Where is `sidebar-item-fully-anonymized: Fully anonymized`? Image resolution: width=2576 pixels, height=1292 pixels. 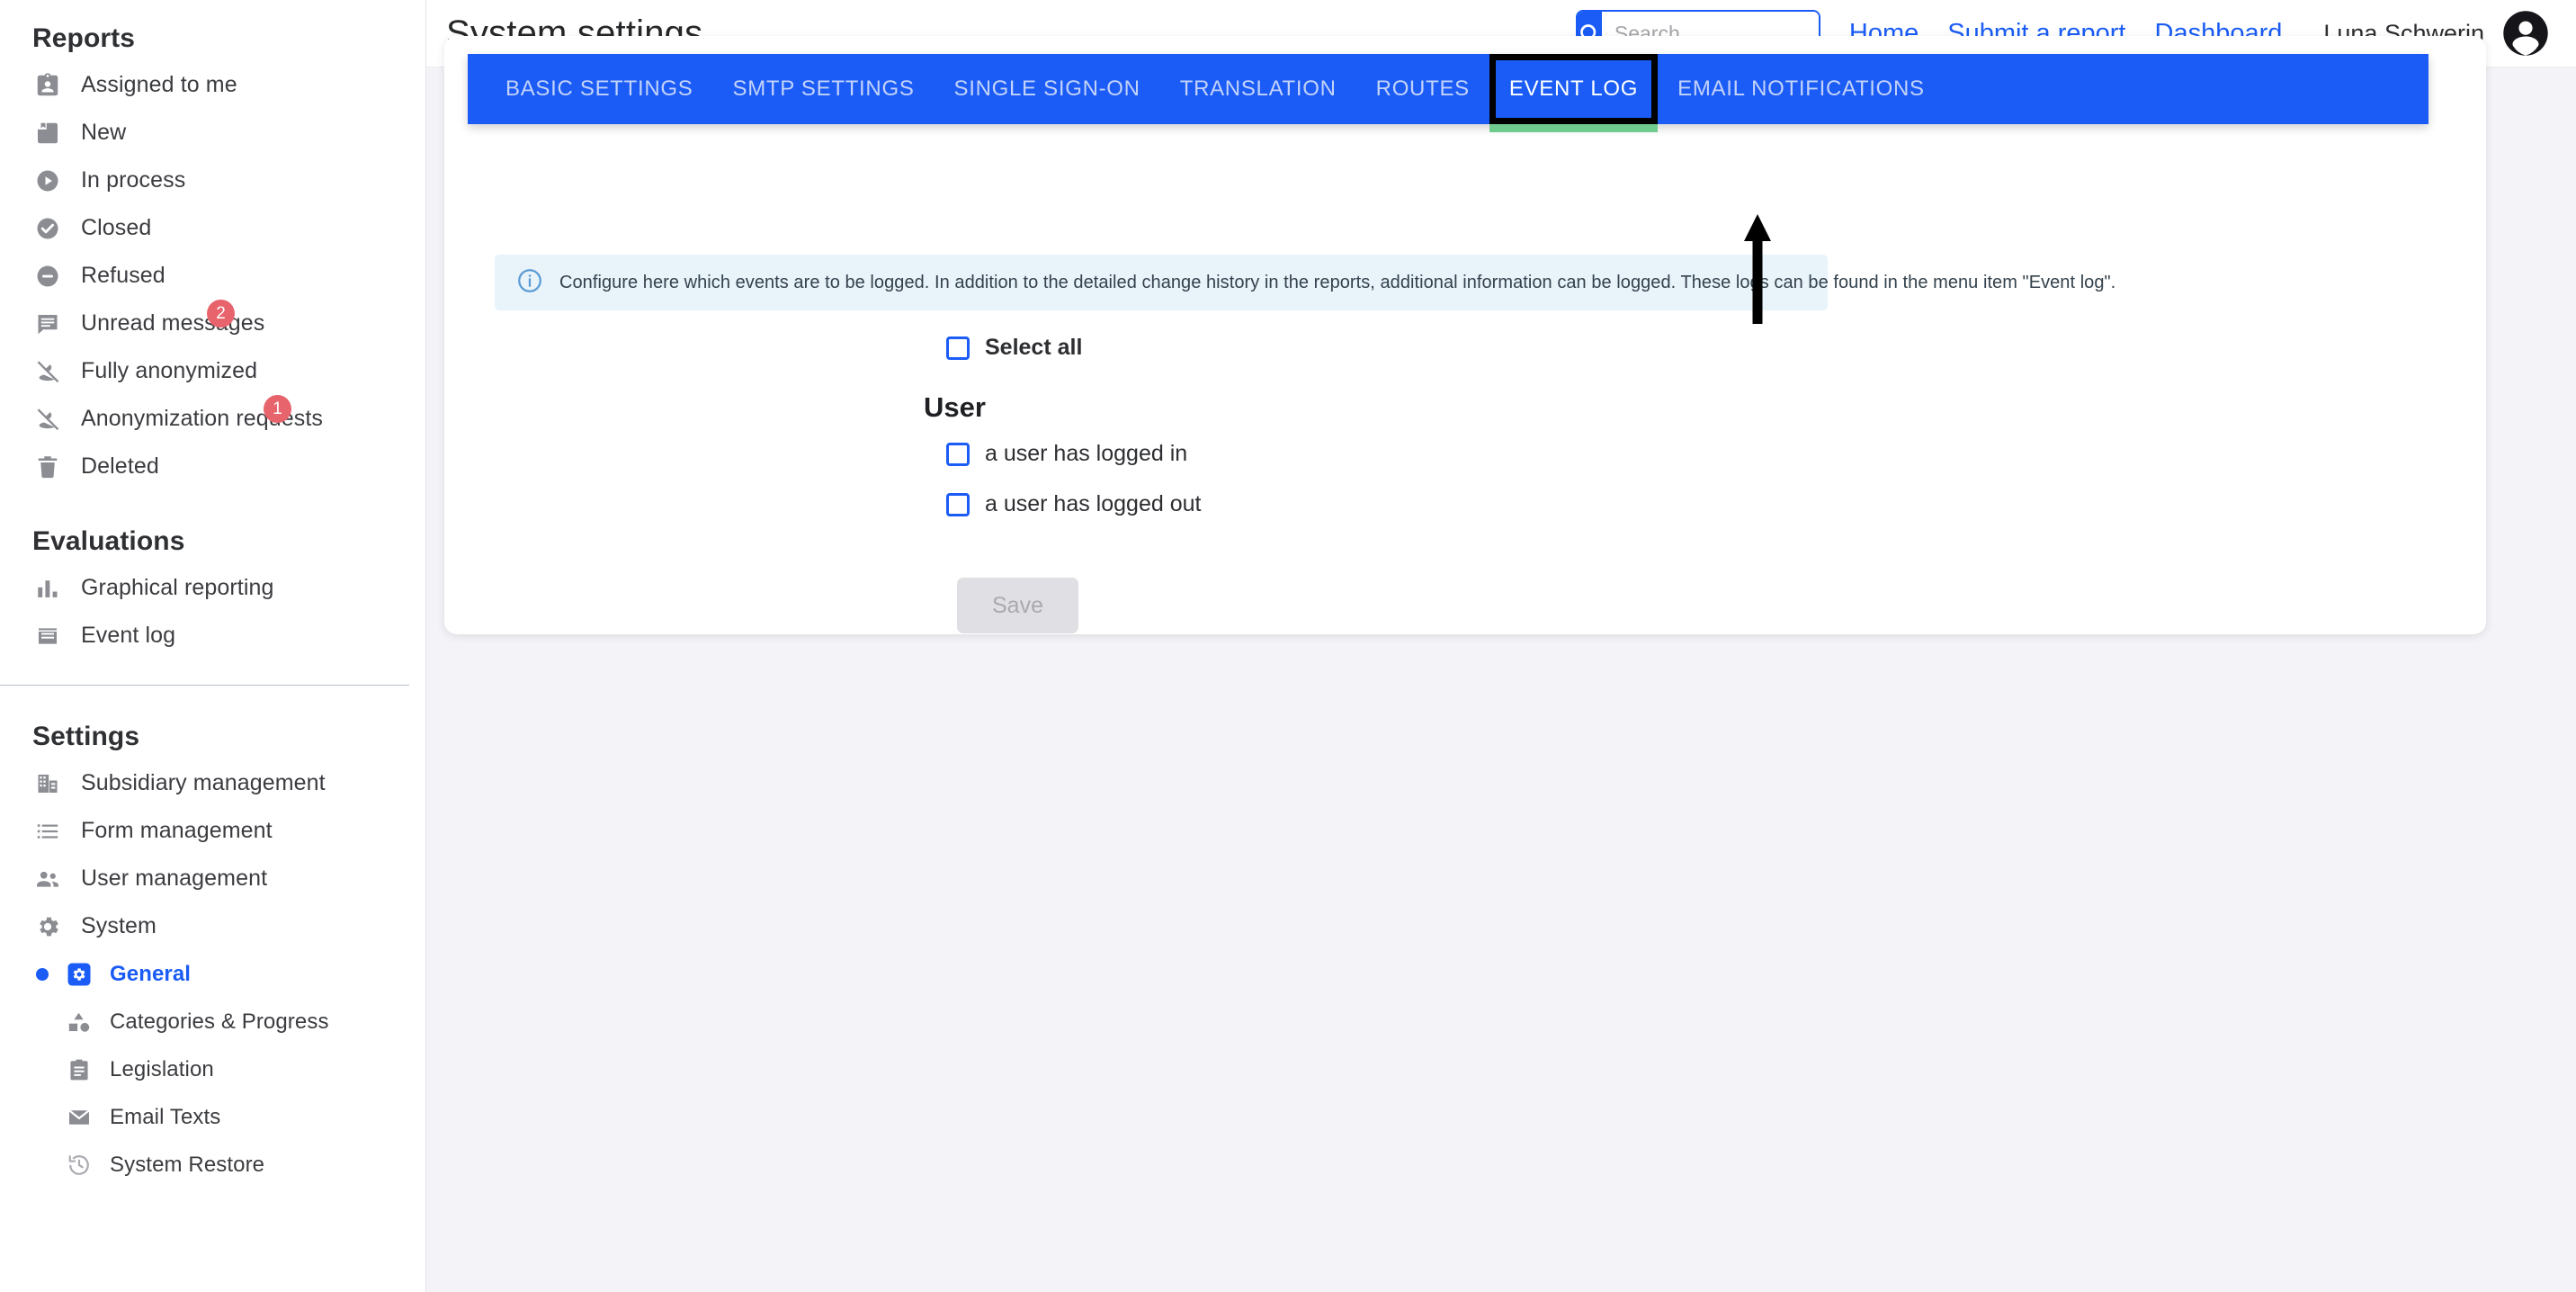 sidebar-item-fully-anonymized: Fully anonymized is located at coordinates (212, 371).